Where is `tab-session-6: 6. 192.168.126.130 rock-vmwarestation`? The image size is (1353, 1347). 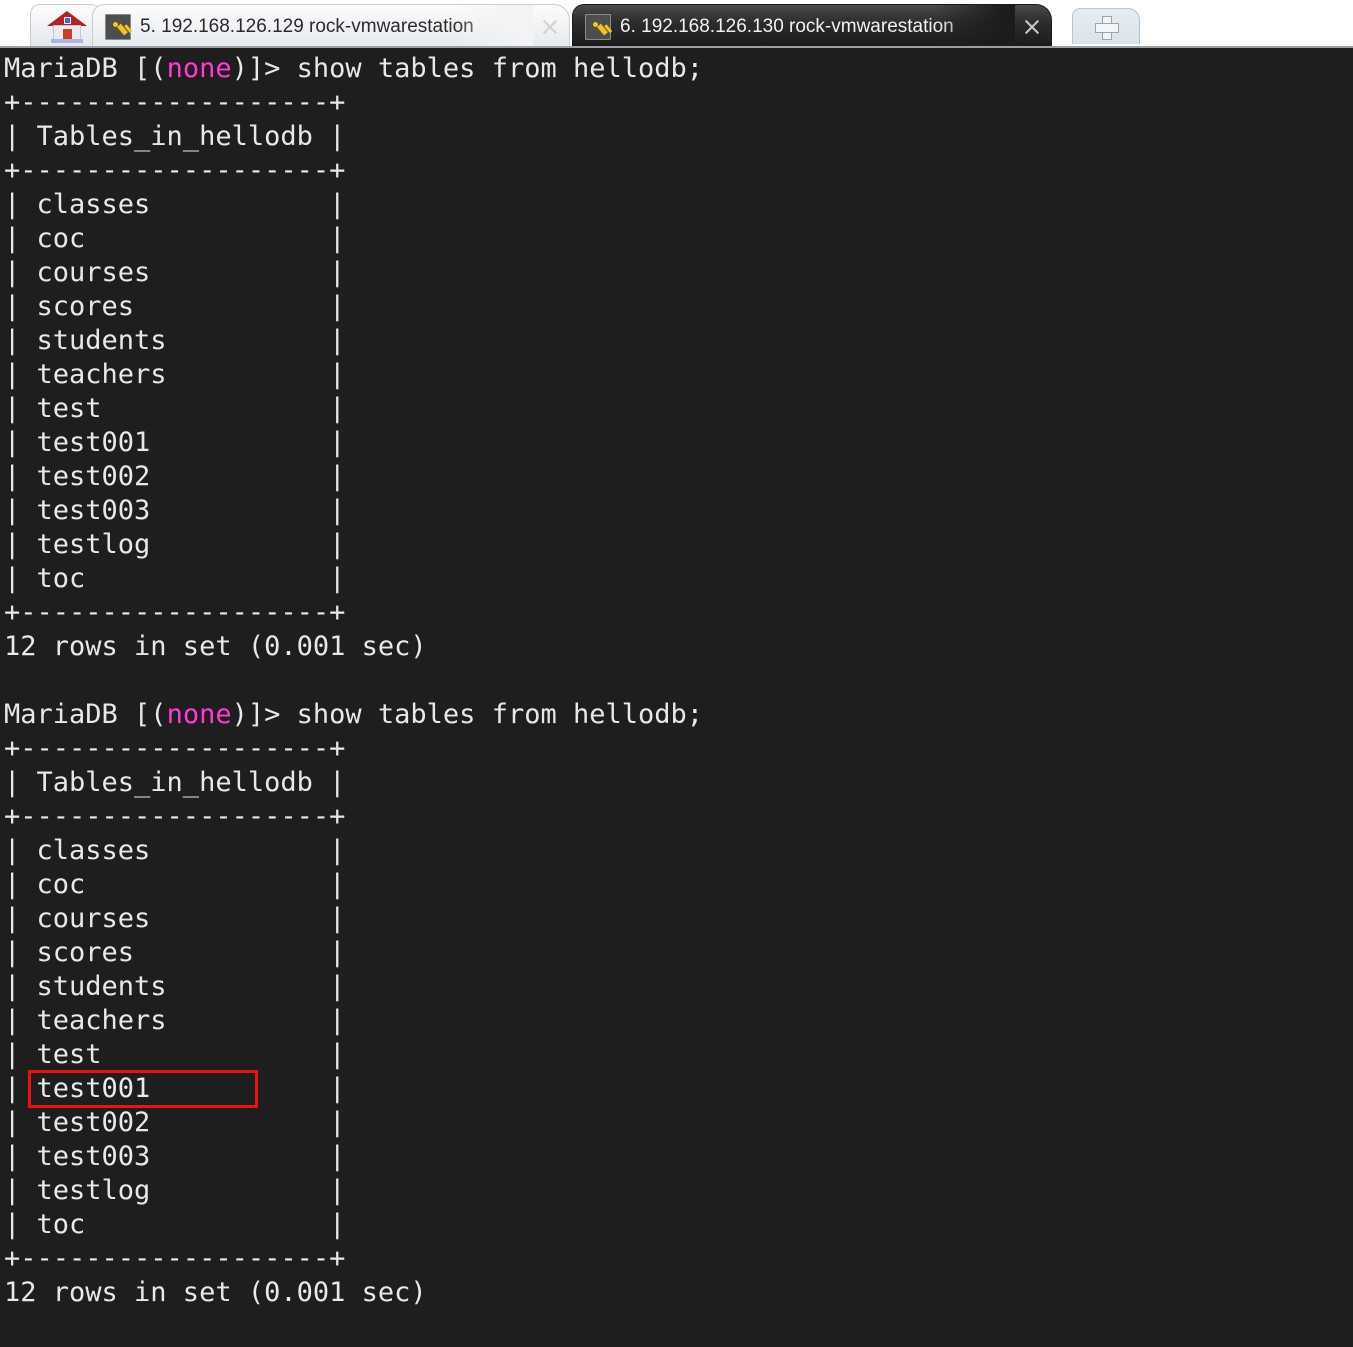
tab-session-6: 6. 192.168.126.130 rock-vmwarestation is located at coordinates (812, 25).